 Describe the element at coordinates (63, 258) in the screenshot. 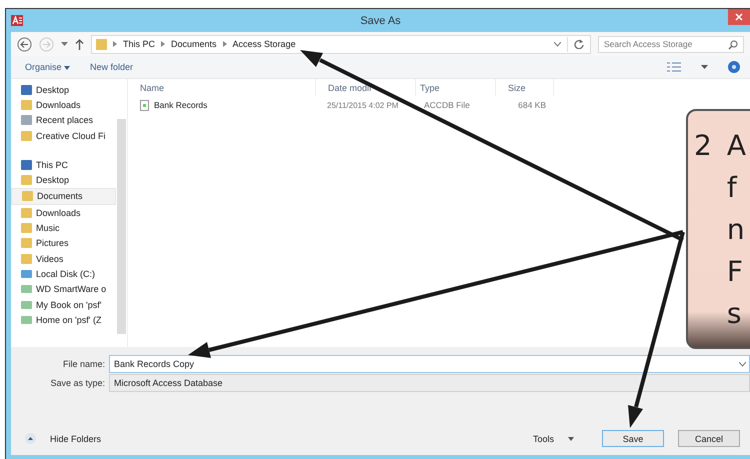

I see `sidebar-item: Videos` at that location.